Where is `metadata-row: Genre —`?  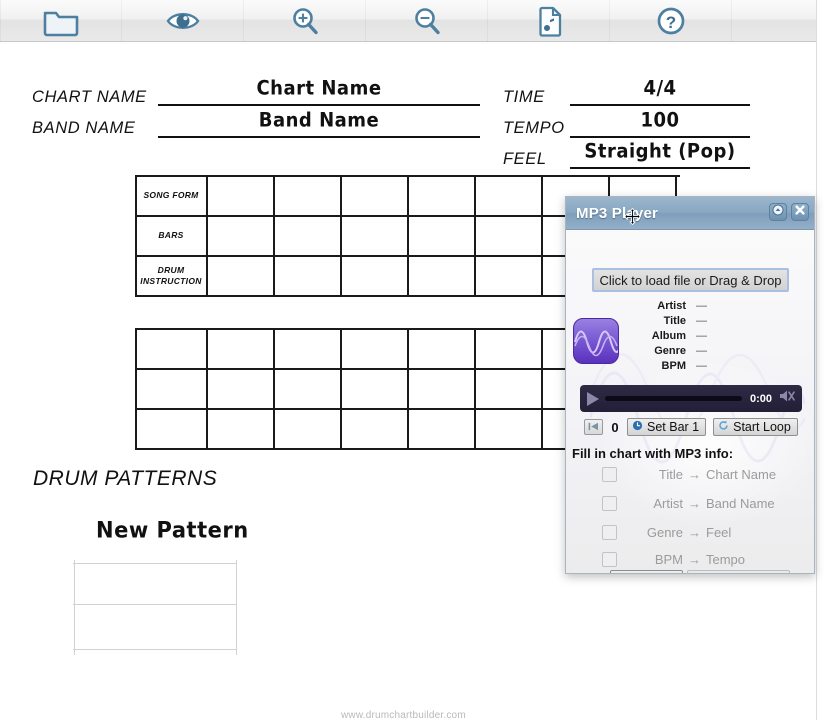 metadata-row: Genre — is located at coordinates (684, 350).